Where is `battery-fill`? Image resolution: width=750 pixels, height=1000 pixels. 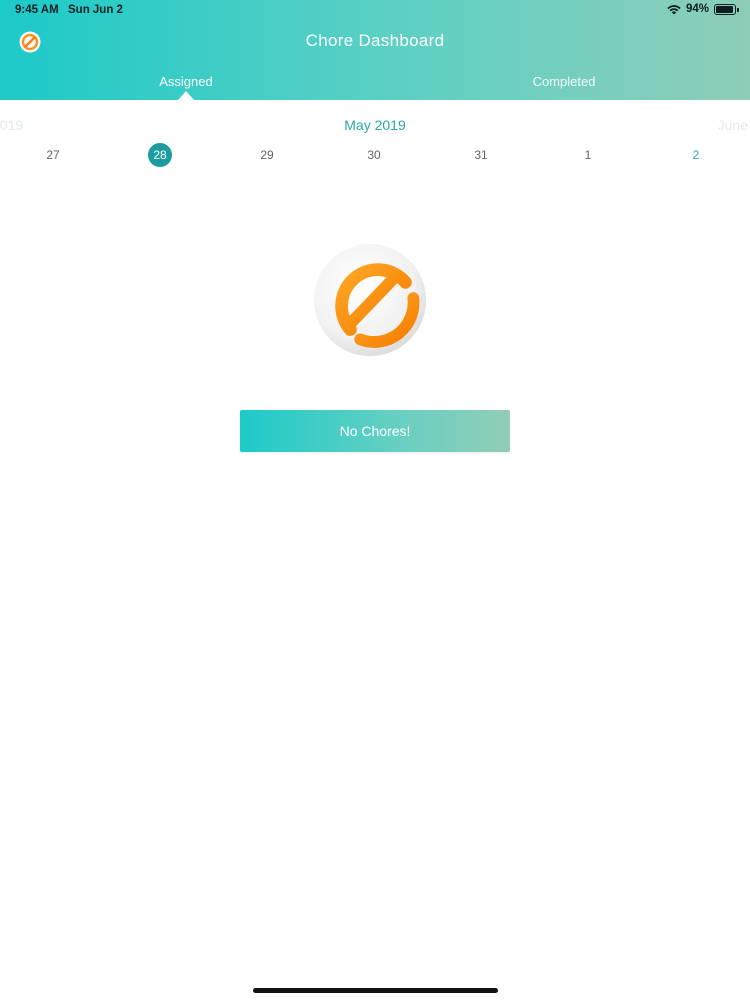
battery-fill is located at coordinates (724, 9).